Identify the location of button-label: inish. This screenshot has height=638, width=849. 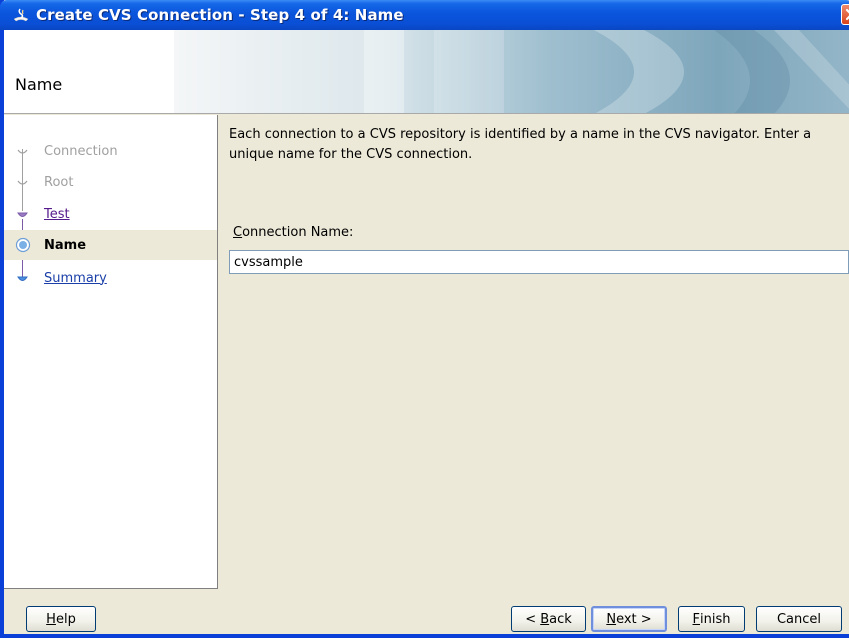
(715, 619).